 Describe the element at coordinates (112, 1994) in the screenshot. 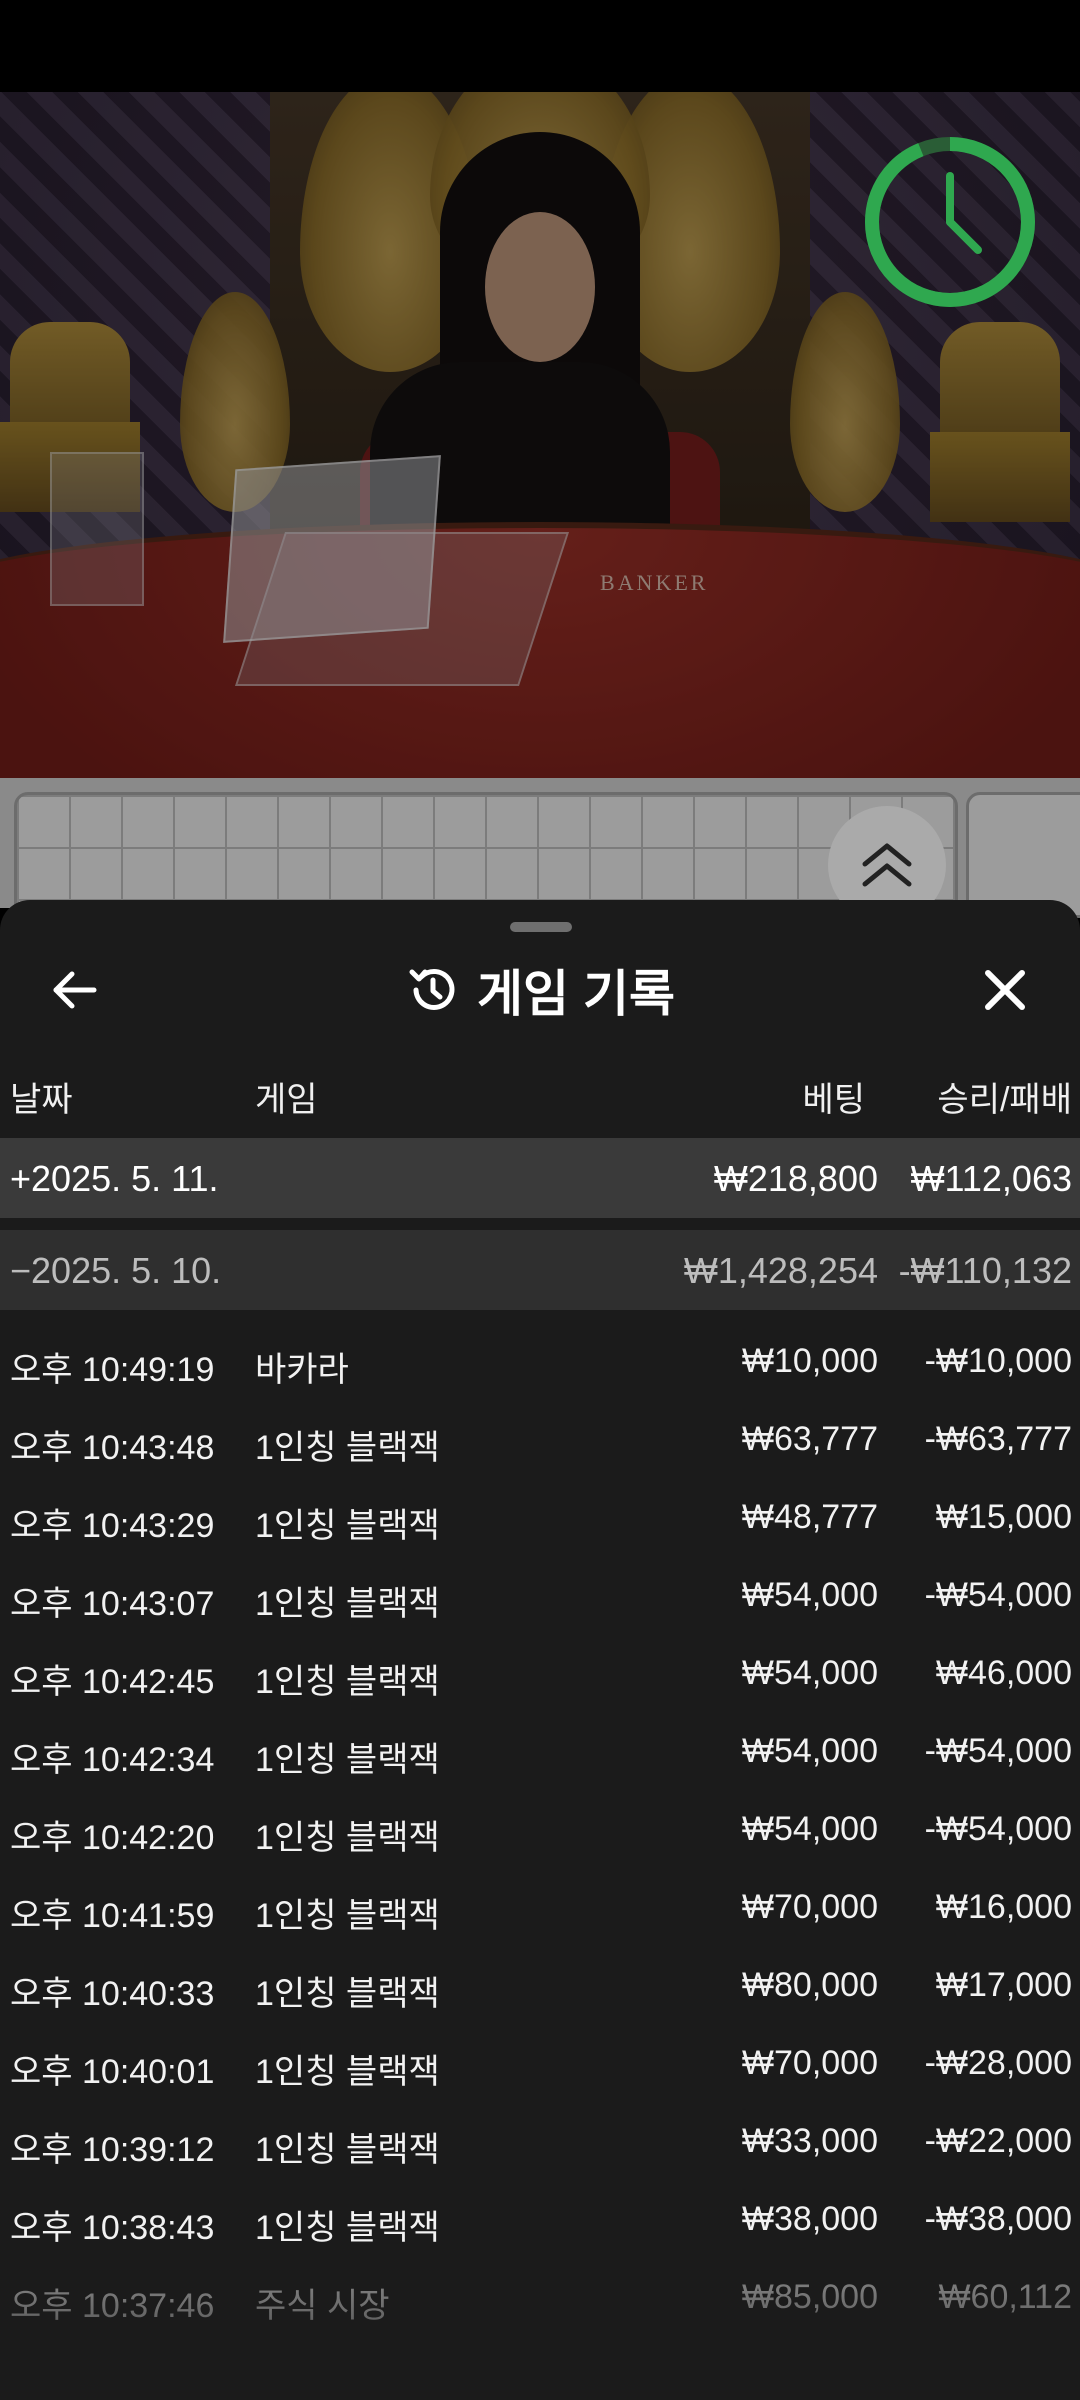

I see `row-time: 오후 10:40:33` at that location.